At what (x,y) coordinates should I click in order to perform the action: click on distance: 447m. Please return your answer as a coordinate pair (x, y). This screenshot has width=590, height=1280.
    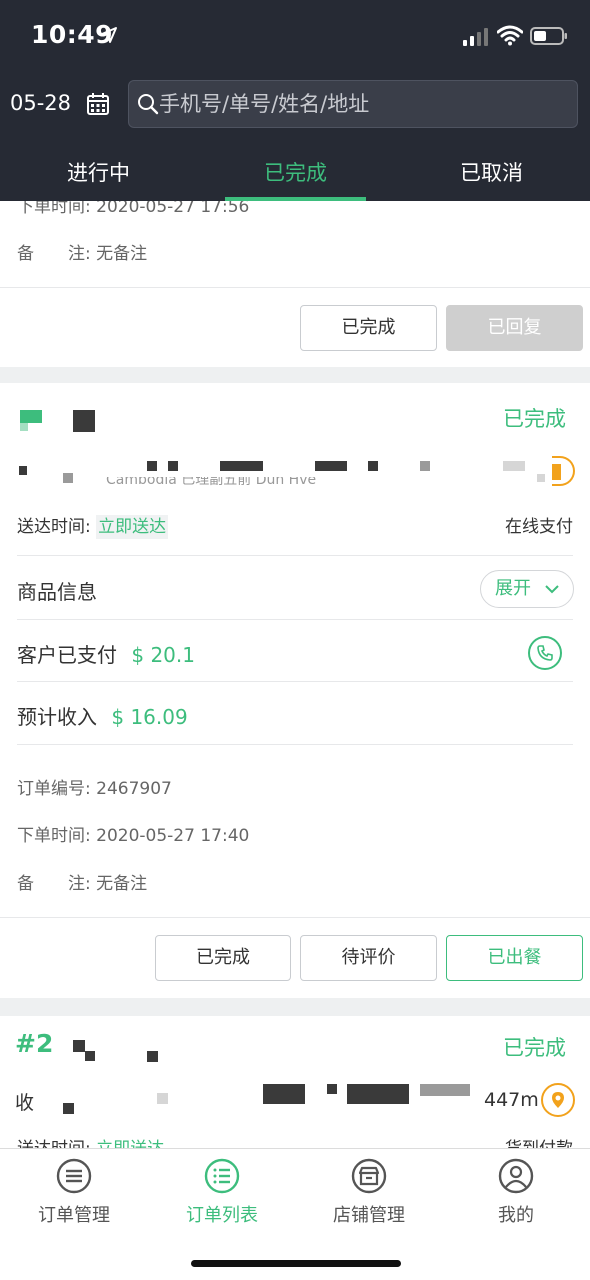
    Looking at the image, I should click on (511, 1100).